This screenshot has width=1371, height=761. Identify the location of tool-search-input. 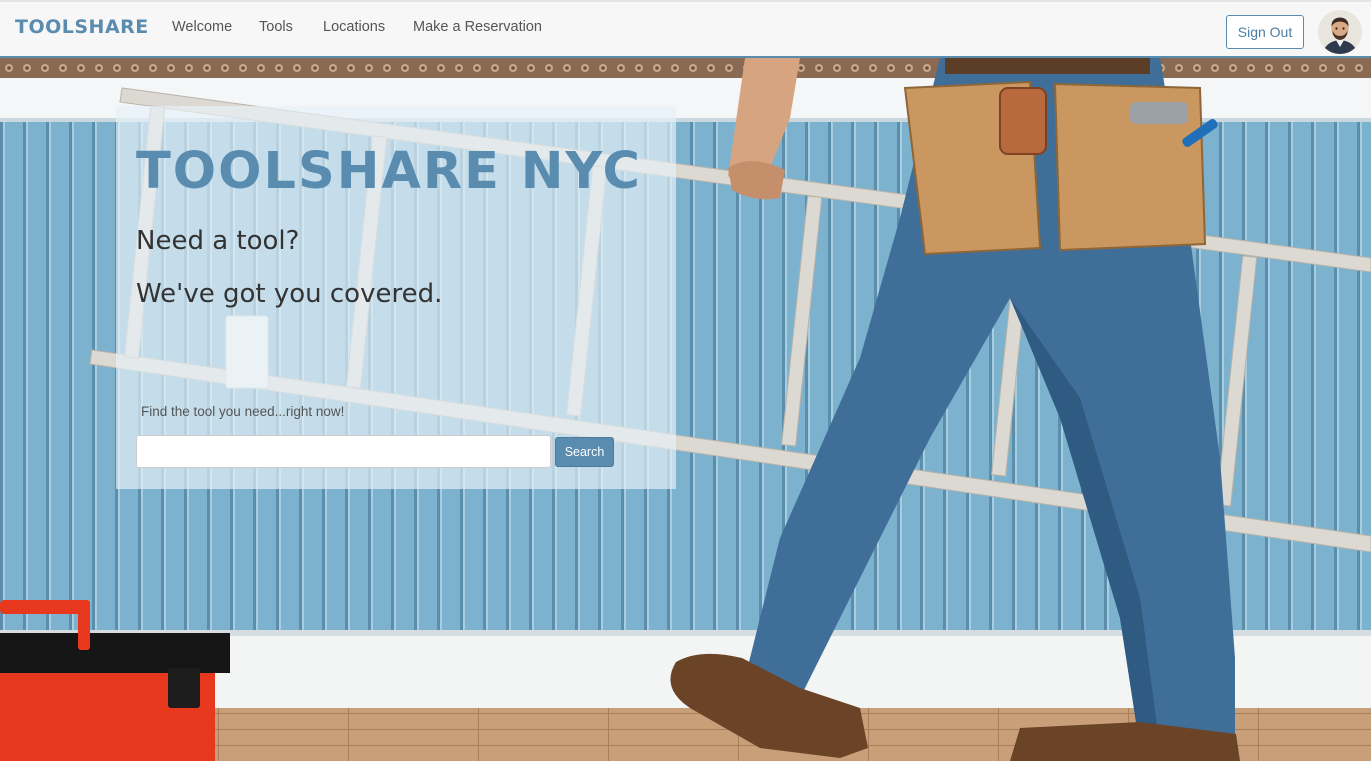
(343, 451).